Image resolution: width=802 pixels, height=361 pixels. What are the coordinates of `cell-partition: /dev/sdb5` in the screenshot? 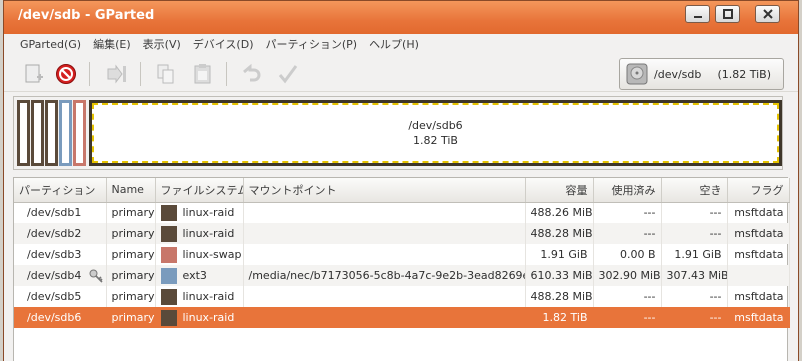 It's located at (60, 296).